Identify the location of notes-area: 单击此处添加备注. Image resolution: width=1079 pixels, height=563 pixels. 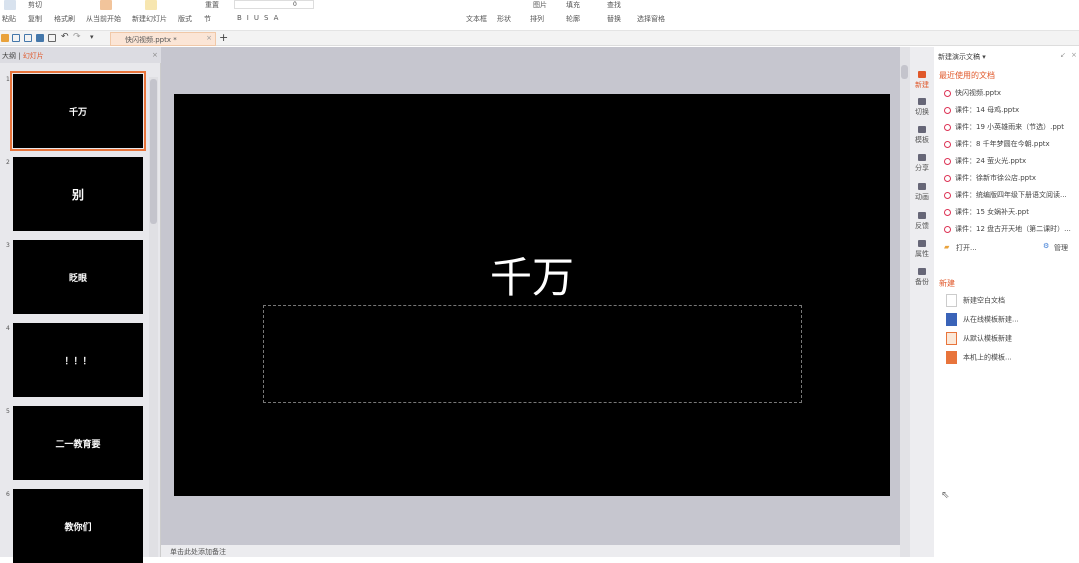
(530, 551).